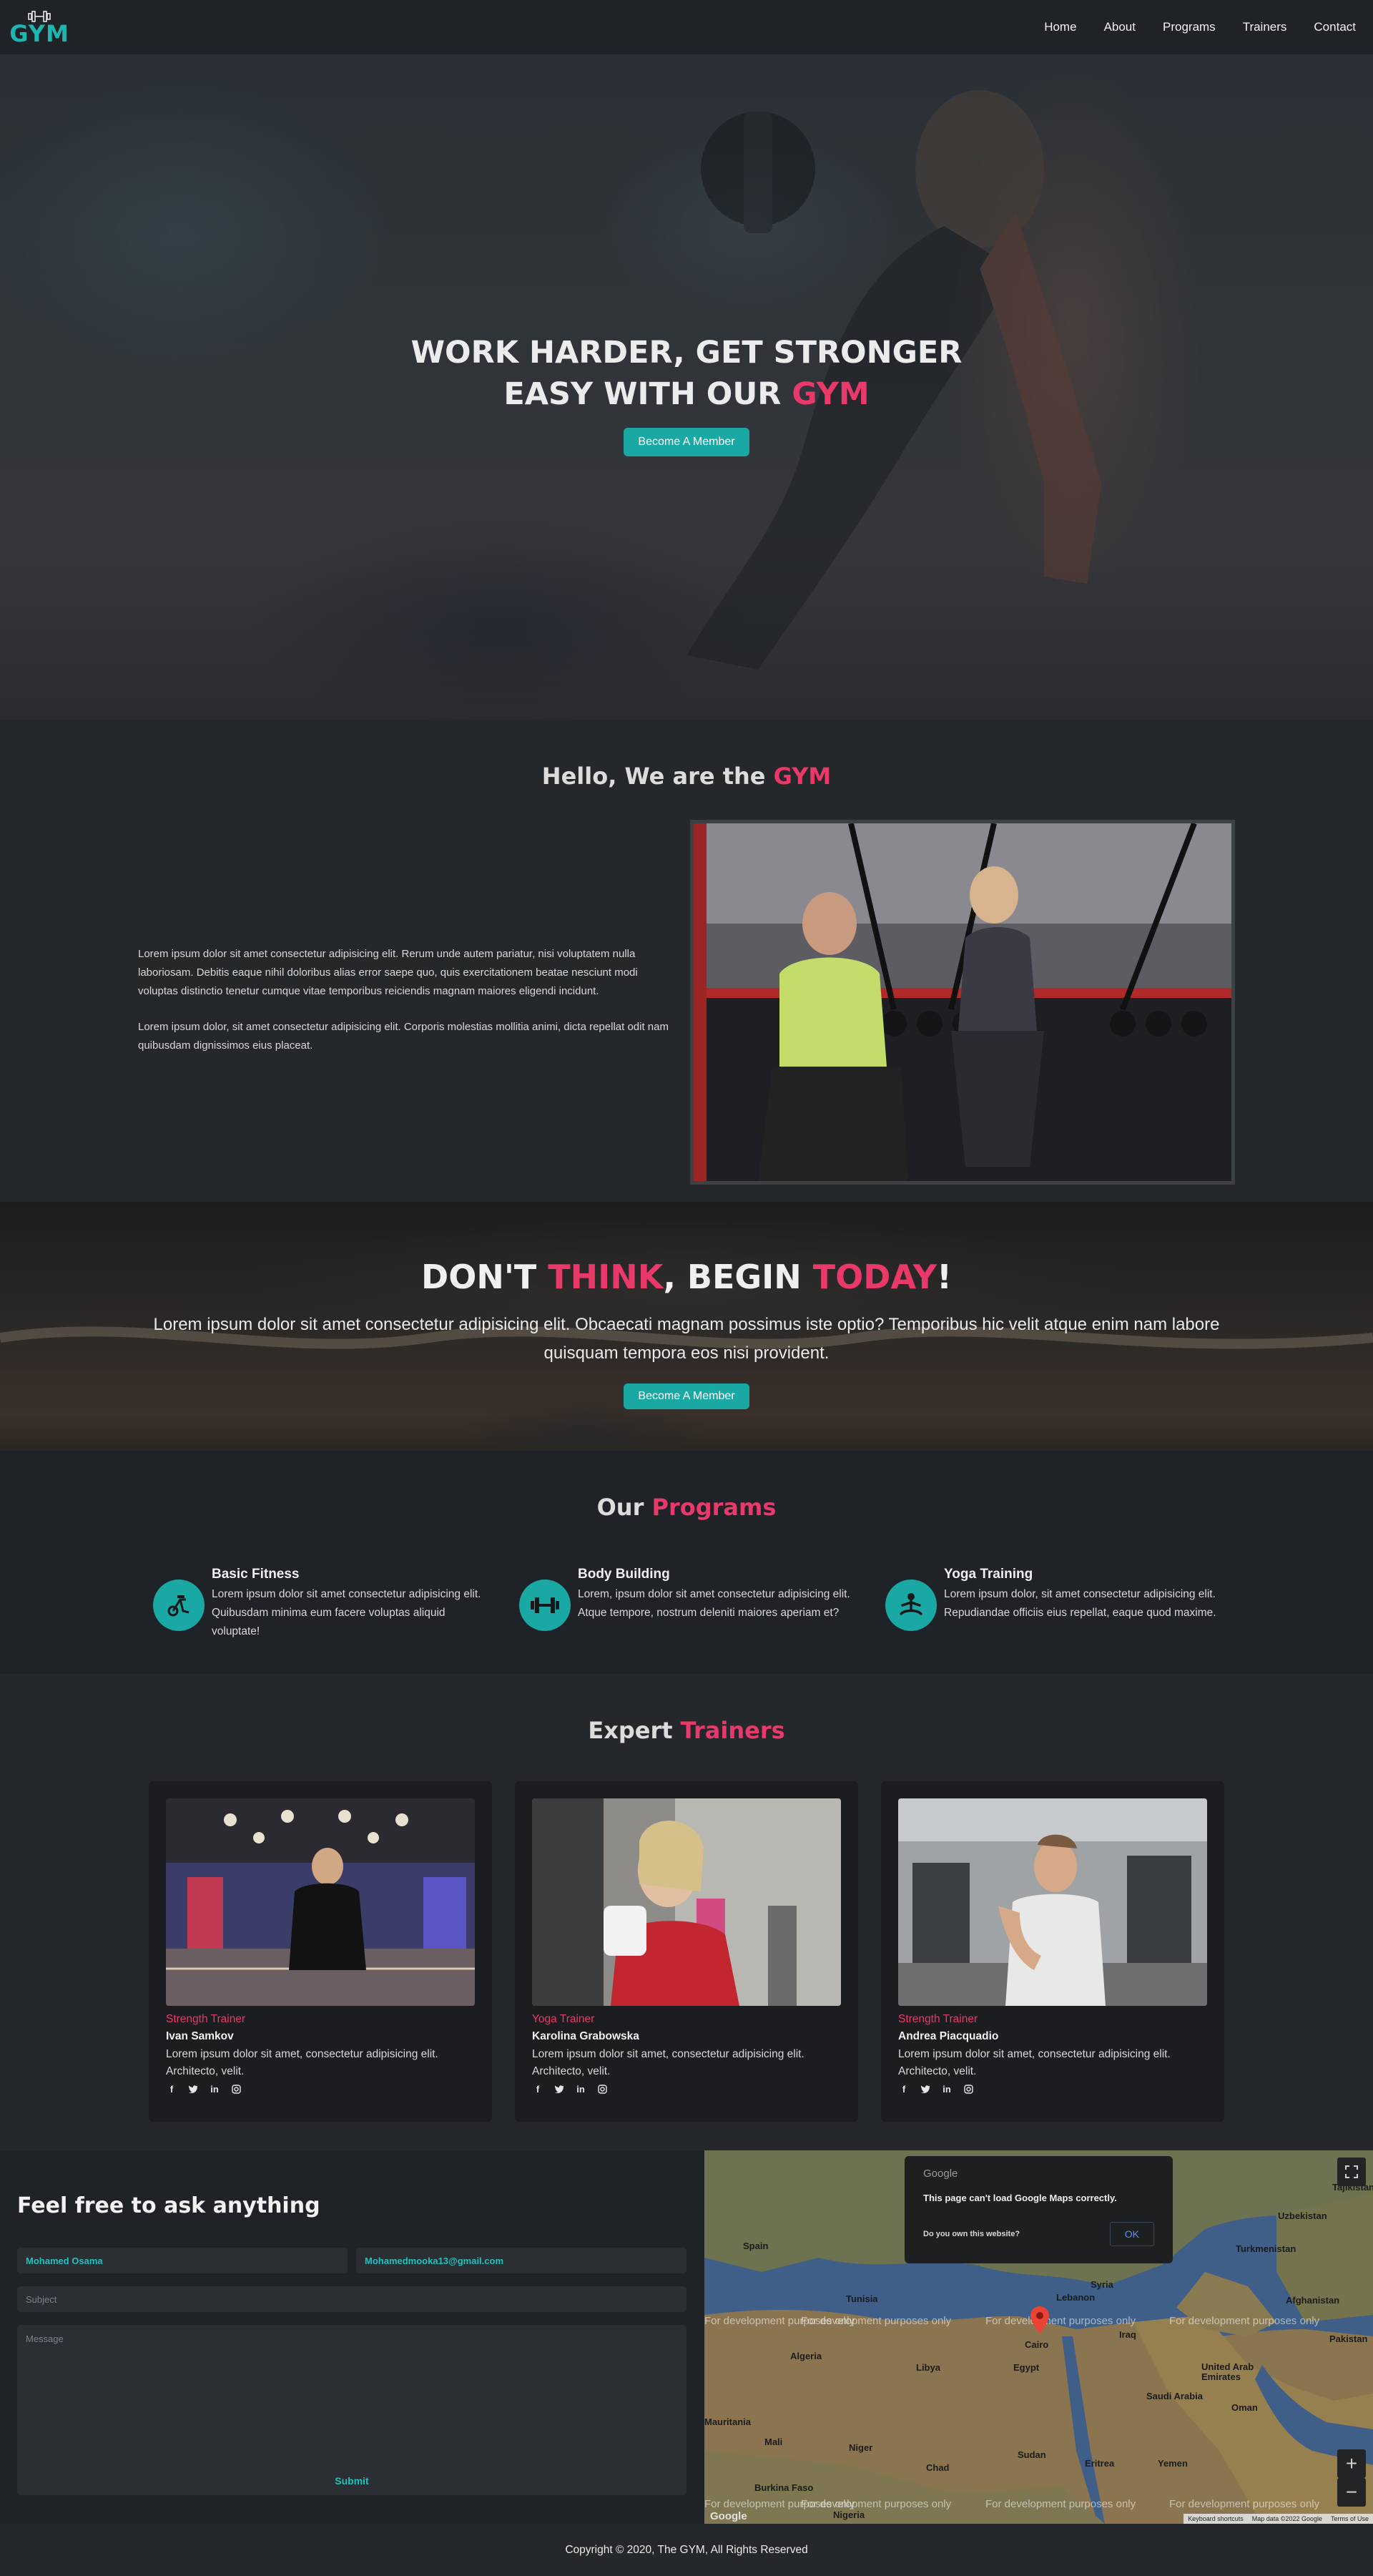 The height and width of the screenshot is (2576, 1373). Describe the element at coordinates (1244, 2504) in the screenshot. I see `dev-watermark: For development purposes only` at that location.